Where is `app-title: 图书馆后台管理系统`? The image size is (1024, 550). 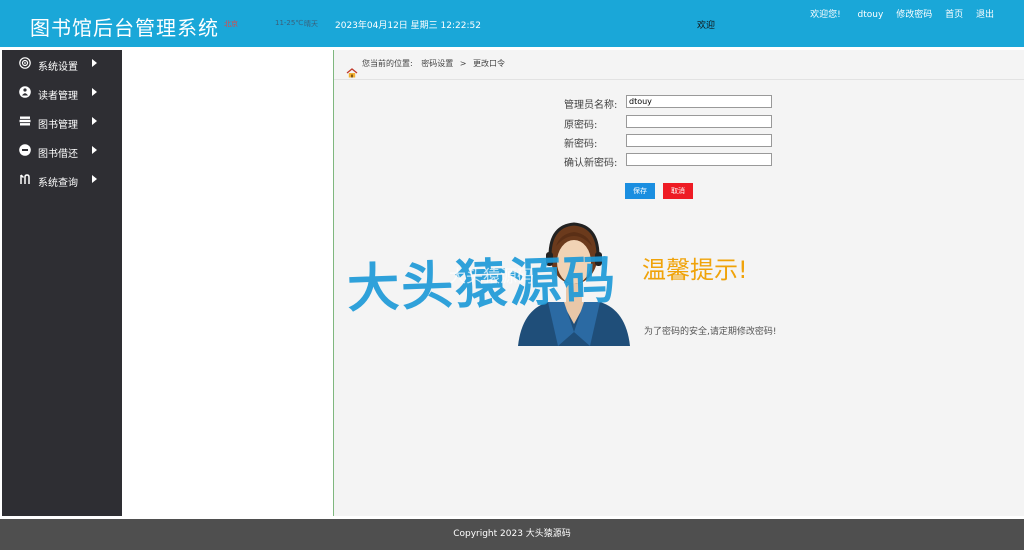 app-title: 图书馆后台管理系统 is located at coordinates (124, 28).